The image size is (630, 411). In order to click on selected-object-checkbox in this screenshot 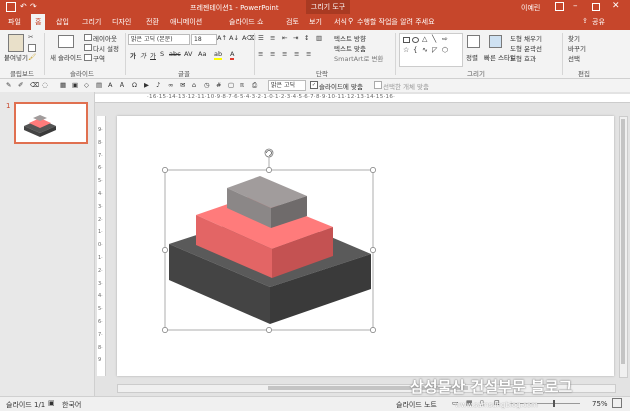, I will do `click(378, 85)`.